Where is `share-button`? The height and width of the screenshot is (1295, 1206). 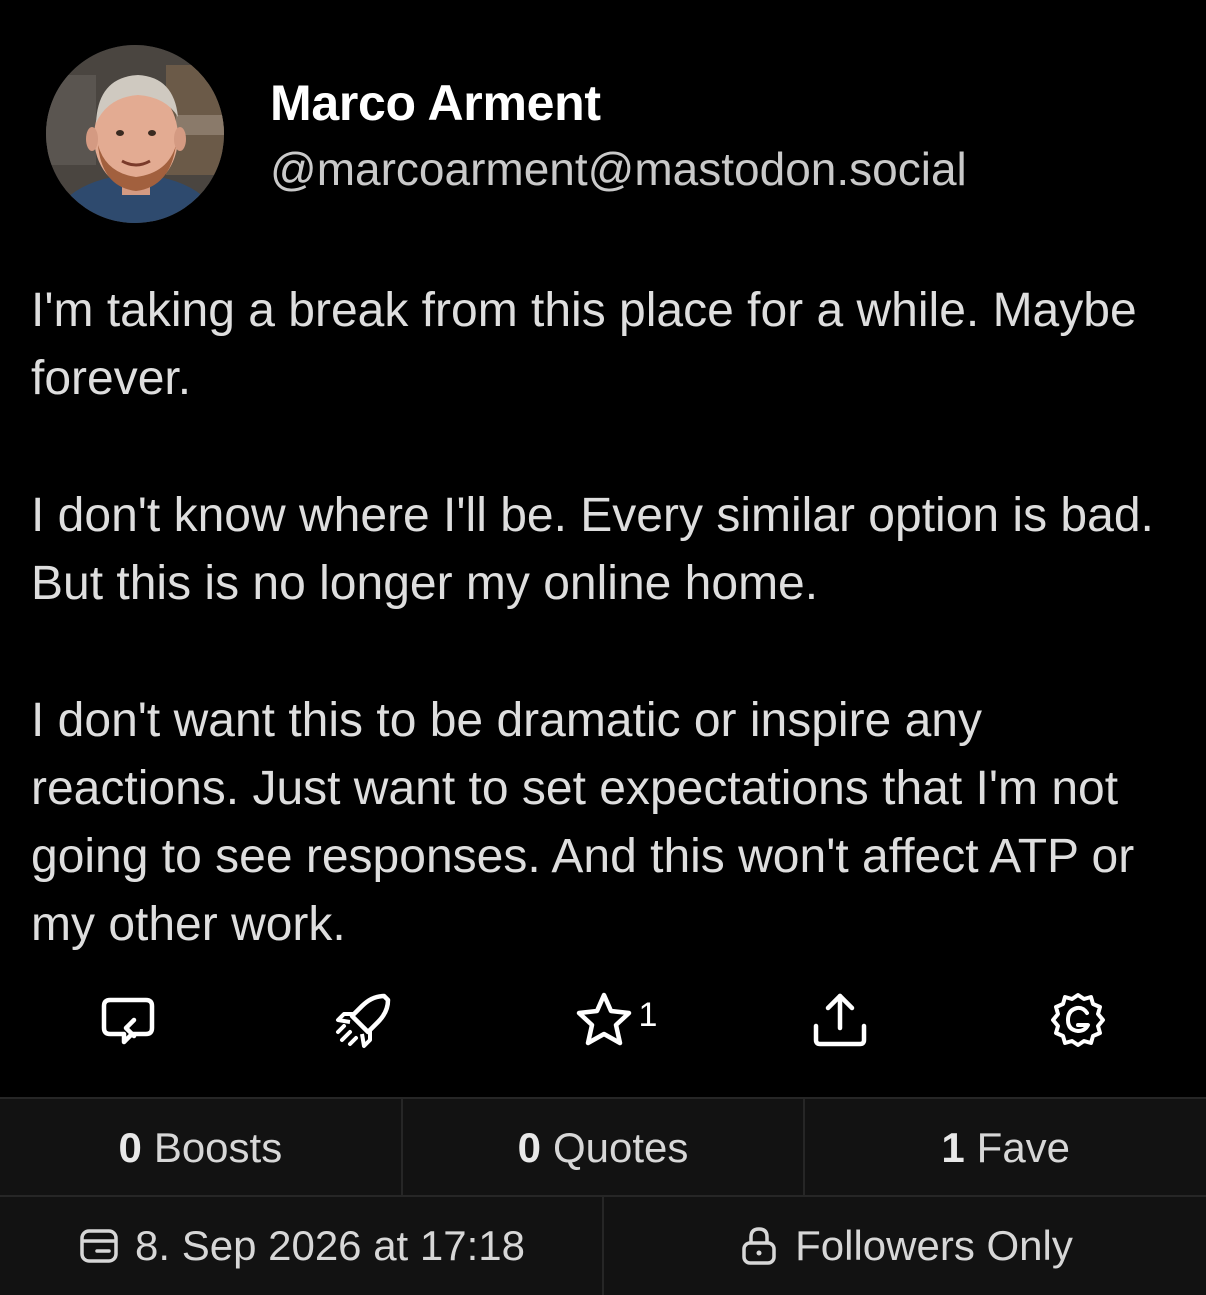 share-button is located at coordinates (840, 1020).